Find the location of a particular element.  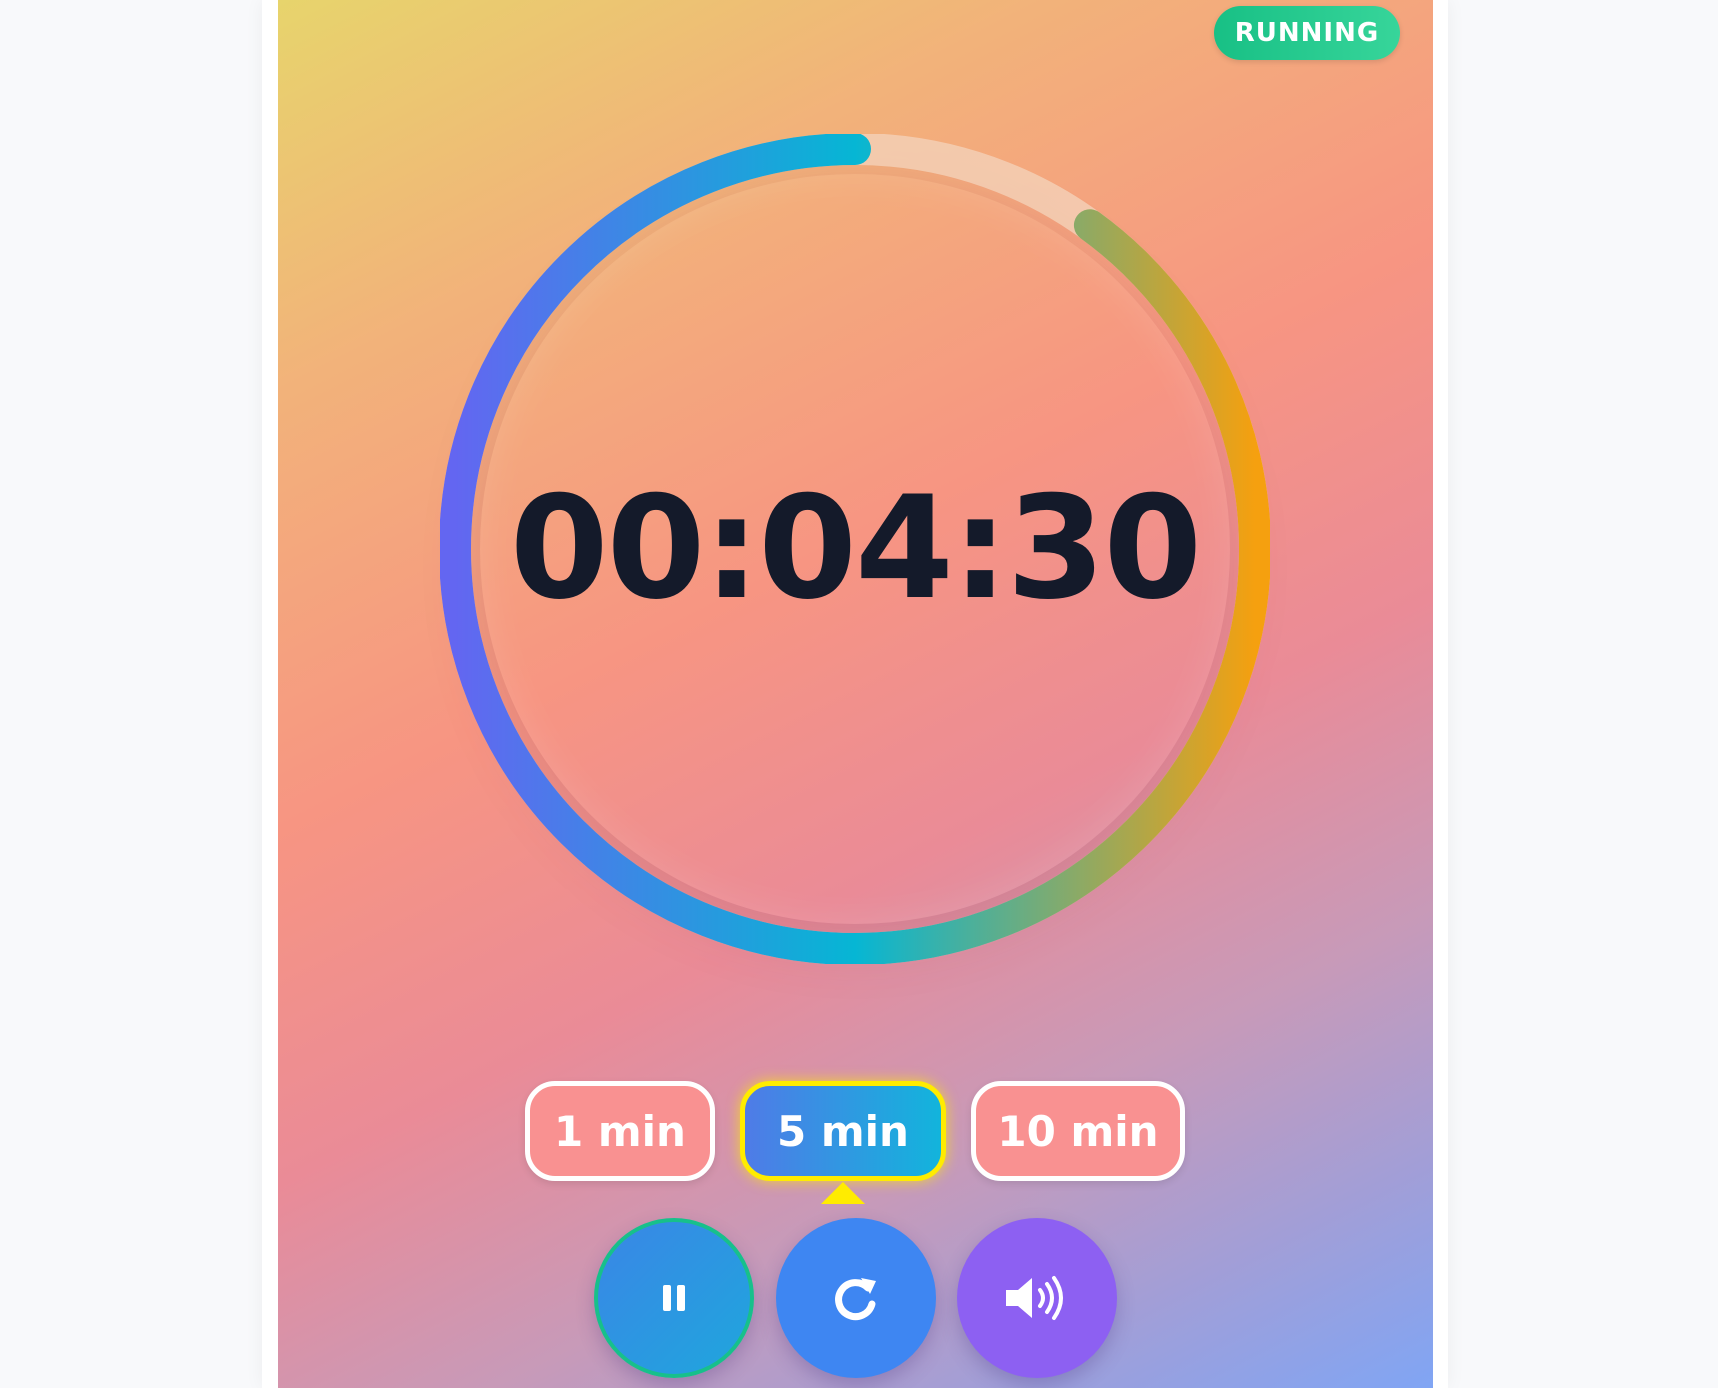

pause-button is located at coordinates (674, 1298).